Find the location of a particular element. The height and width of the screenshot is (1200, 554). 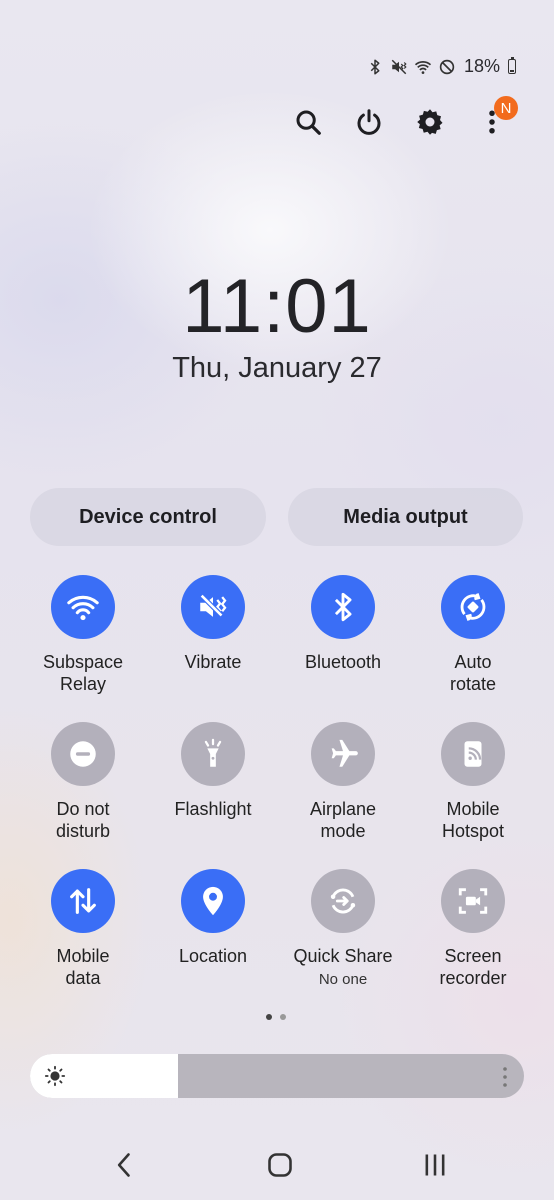

gear-icon is located at coordinates (430, 122).